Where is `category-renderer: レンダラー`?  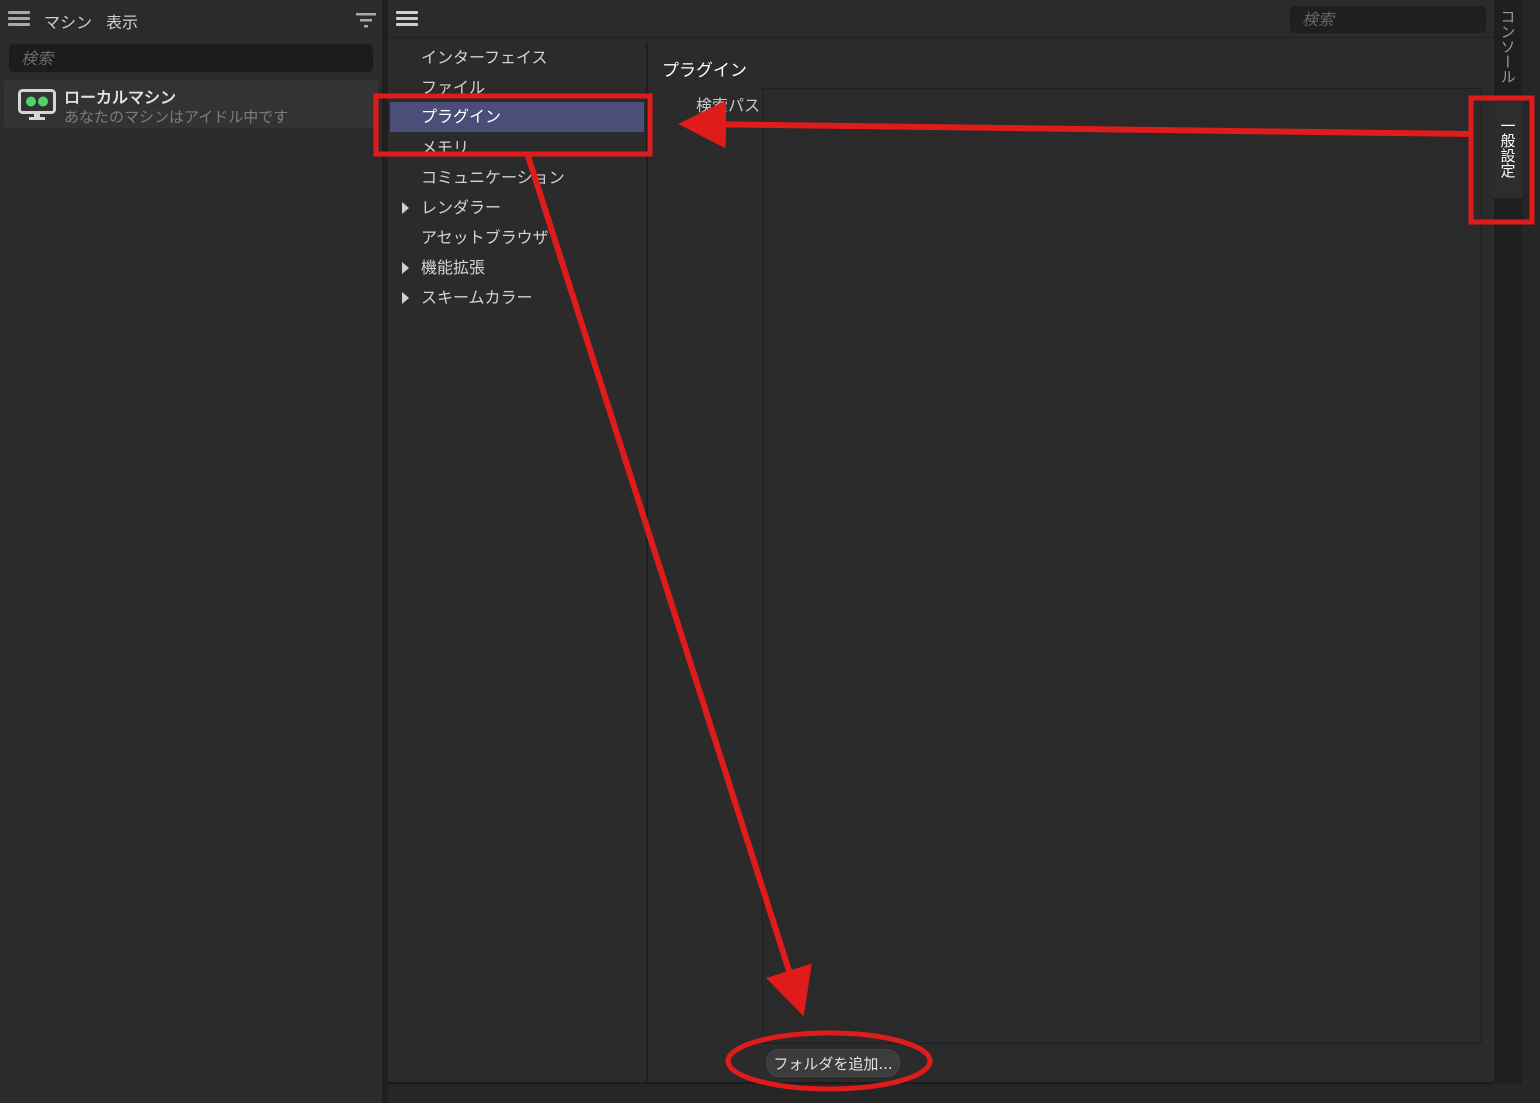
category-renderer: レンダラー is located at coordinates (517, 208).